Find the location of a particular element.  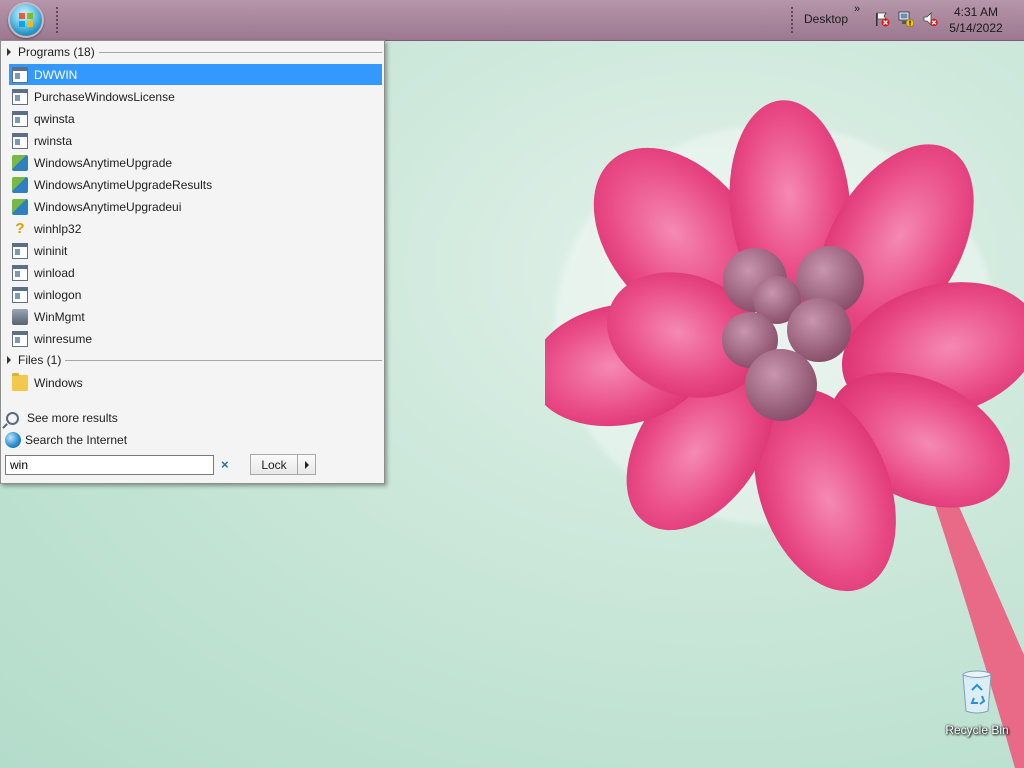

volume-muted-icon is located at coordinates (930, 19).